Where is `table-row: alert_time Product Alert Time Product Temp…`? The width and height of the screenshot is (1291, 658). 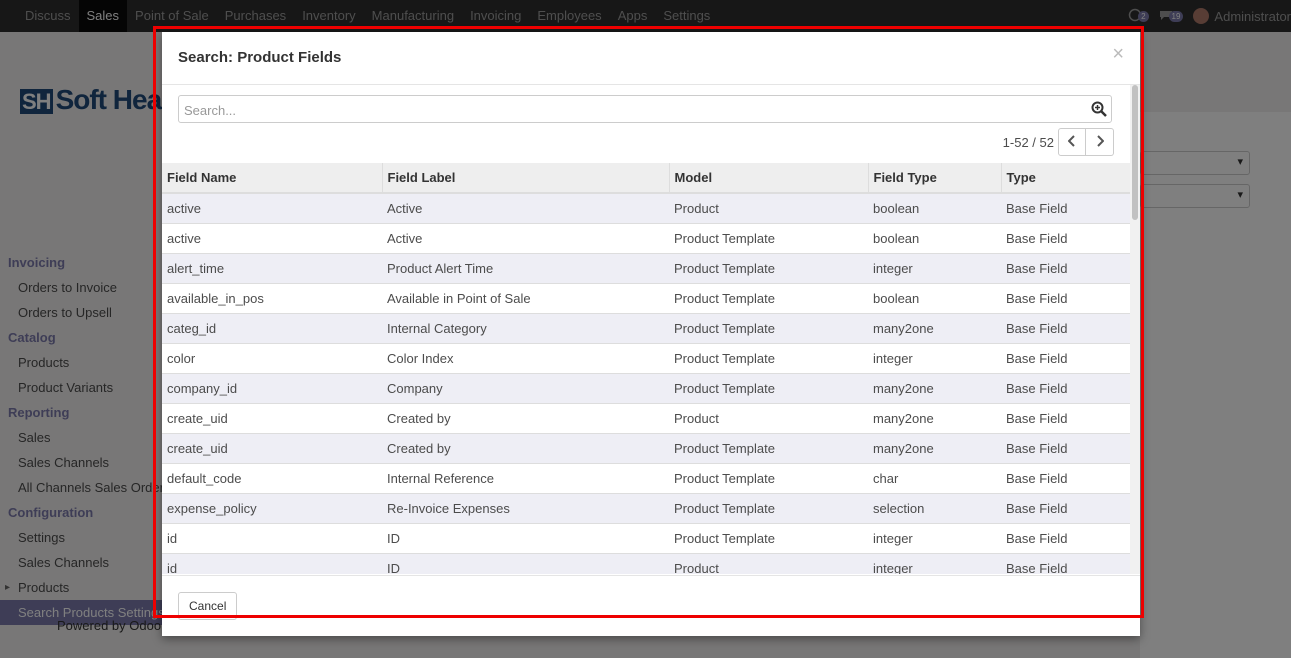
table-row: alert_time Product Alert Time Product Temp… is located at coordinates (646, 268).